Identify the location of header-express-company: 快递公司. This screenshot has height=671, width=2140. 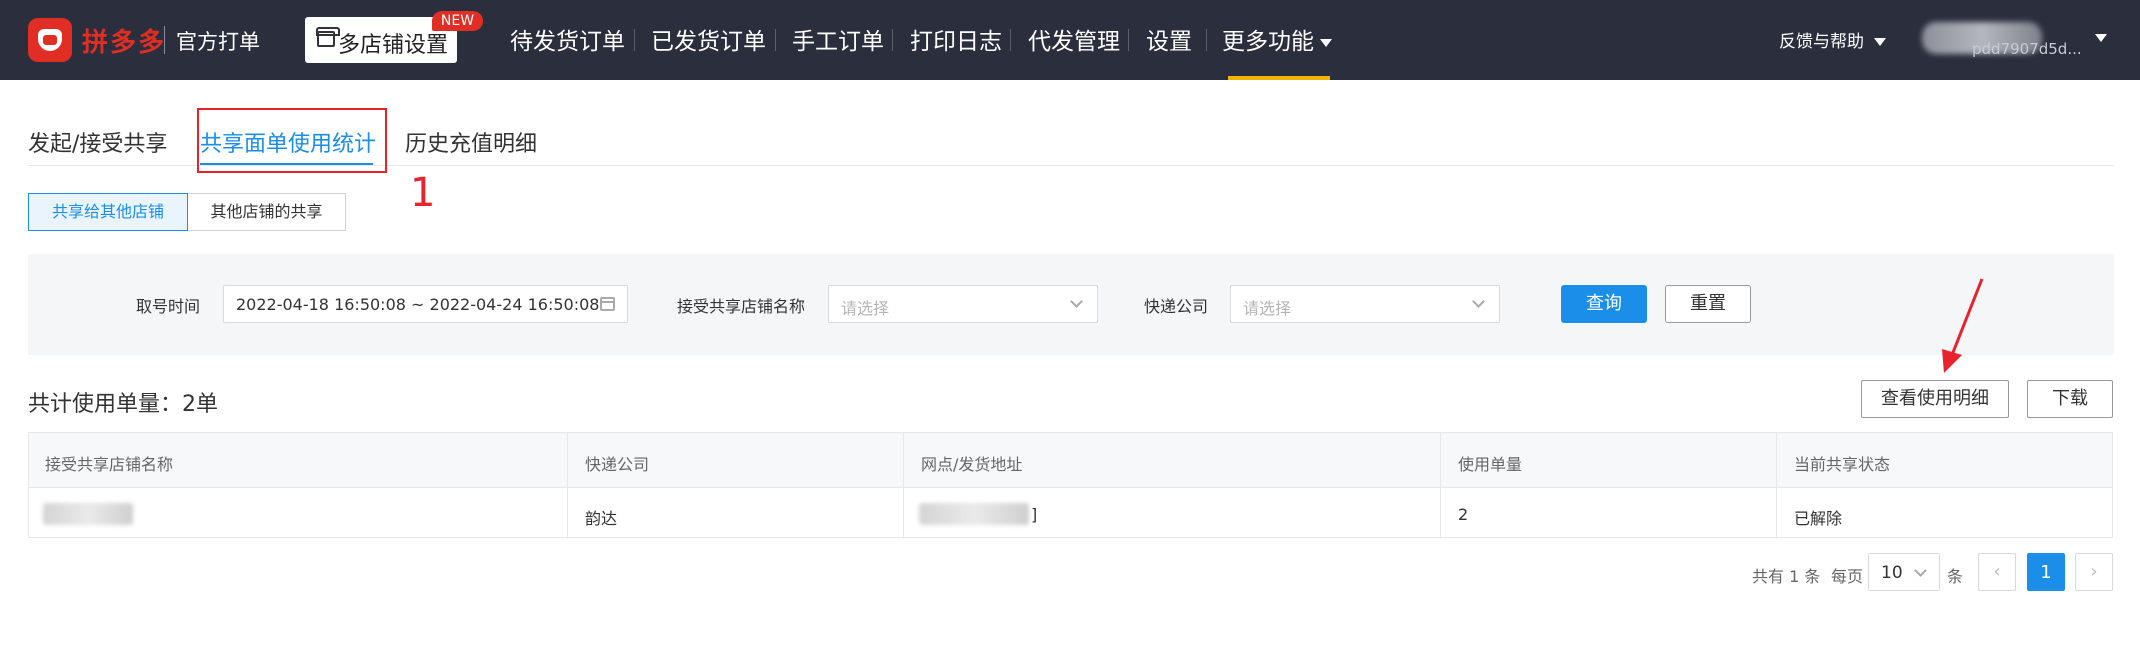
(617, 464).